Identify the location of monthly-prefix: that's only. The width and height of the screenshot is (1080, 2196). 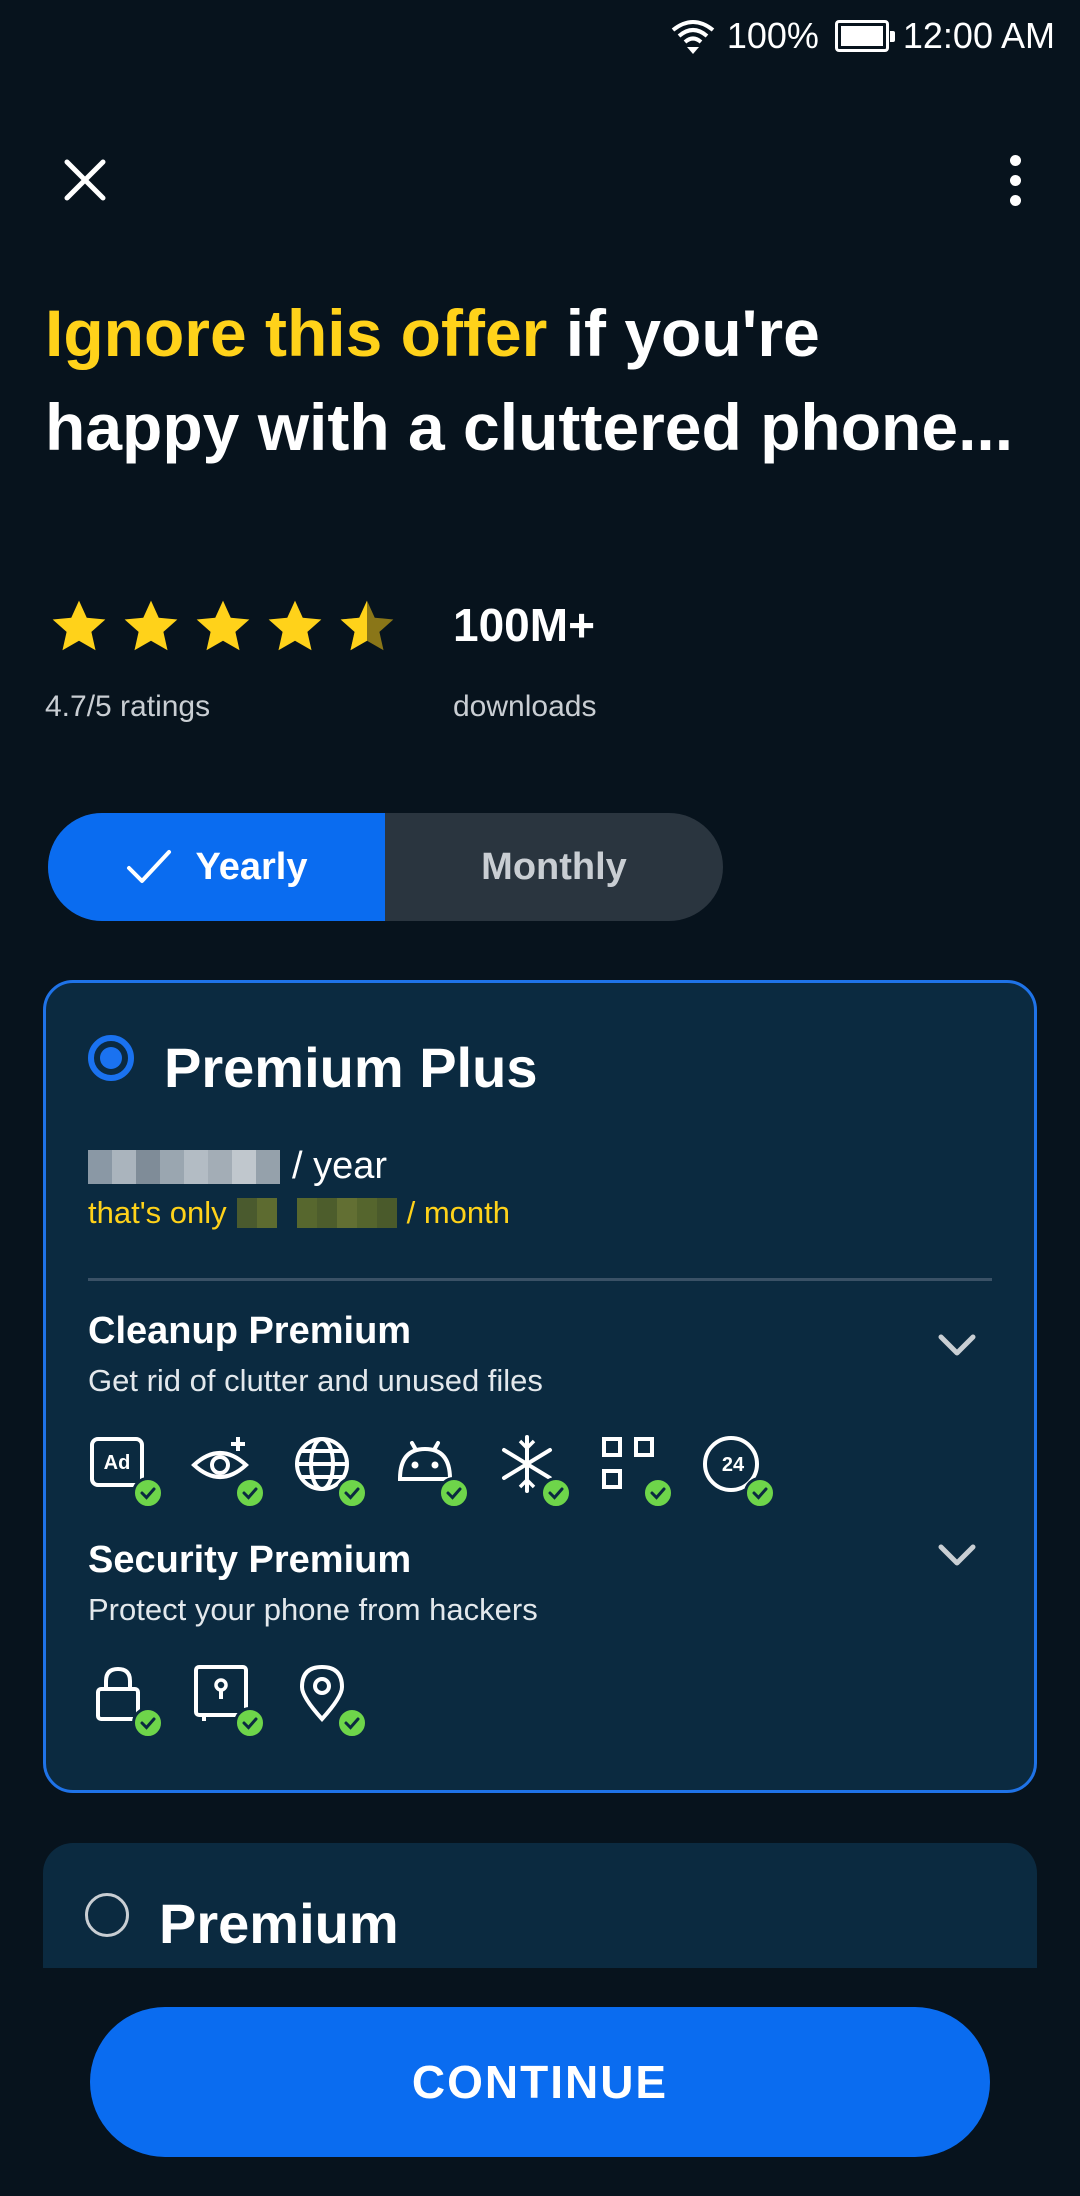
(157, 1212).